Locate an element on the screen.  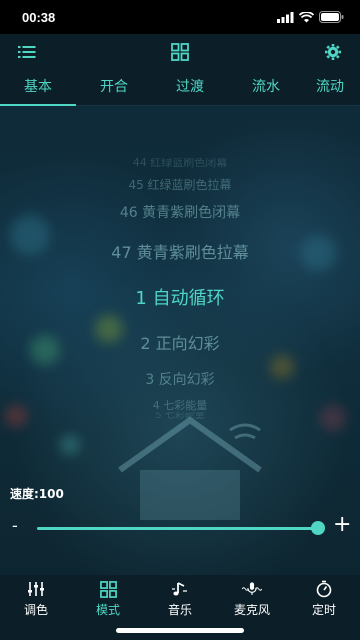
tab-open-close: 开合 is located at coordinates (114, 88).